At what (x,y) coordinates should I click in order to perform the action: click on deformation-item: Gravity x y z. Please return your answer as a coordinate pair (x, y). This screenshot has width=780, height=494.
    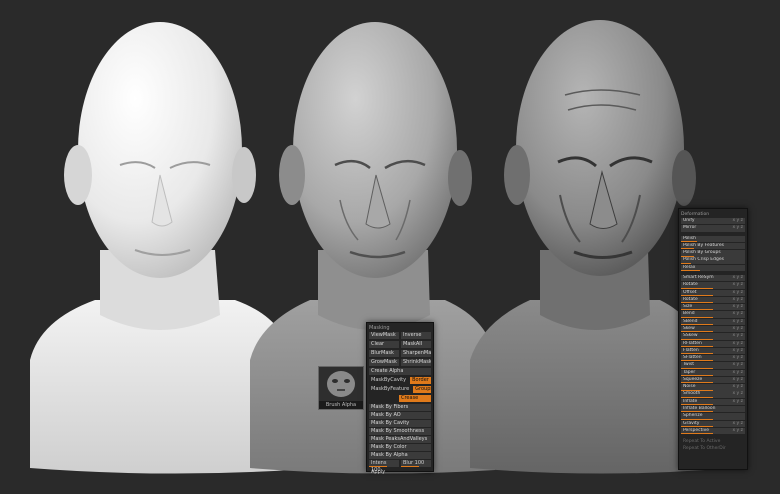
    Looking at the image, I should click on (713, 423).